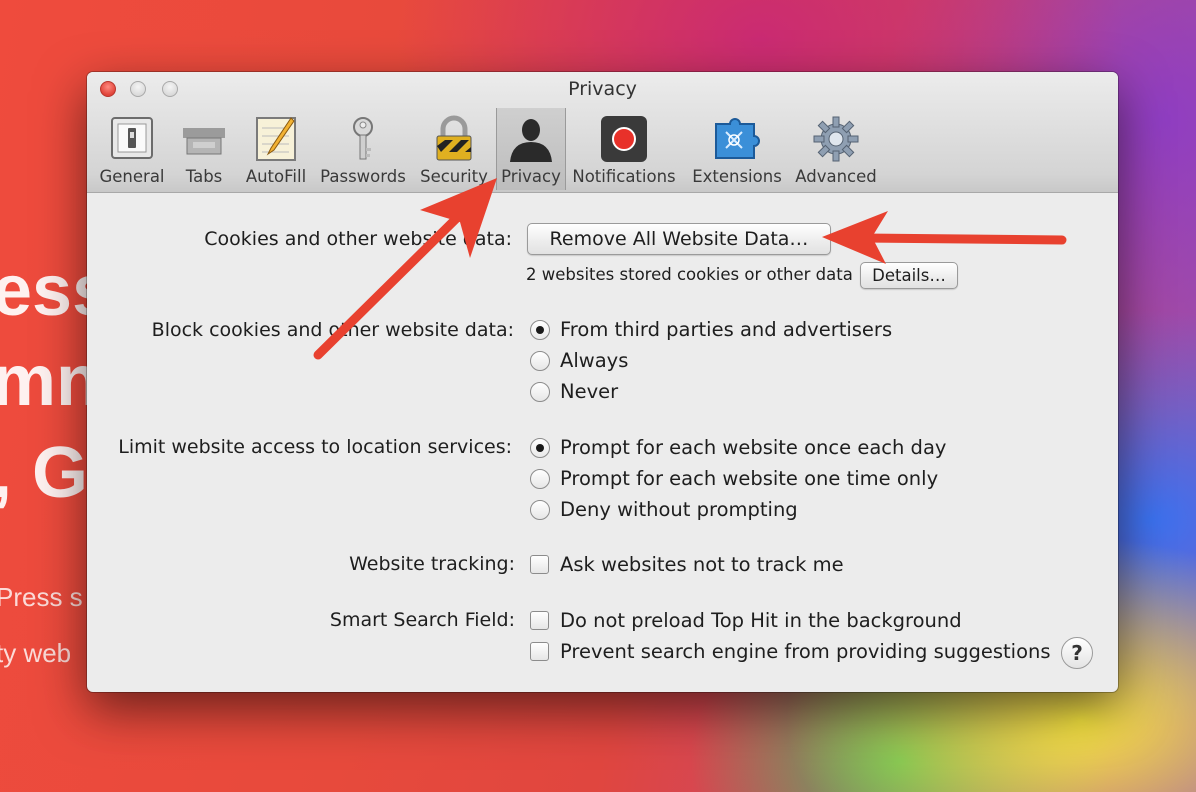  What do you see at coordinates (624, 139) in the screenshot?
I see `notifications-red-dot-icon` at bounding box center [624, 139].